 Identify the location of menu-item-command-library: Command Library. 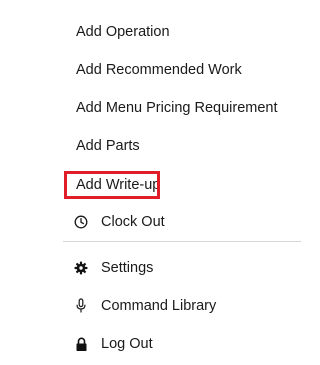
(145, 306).